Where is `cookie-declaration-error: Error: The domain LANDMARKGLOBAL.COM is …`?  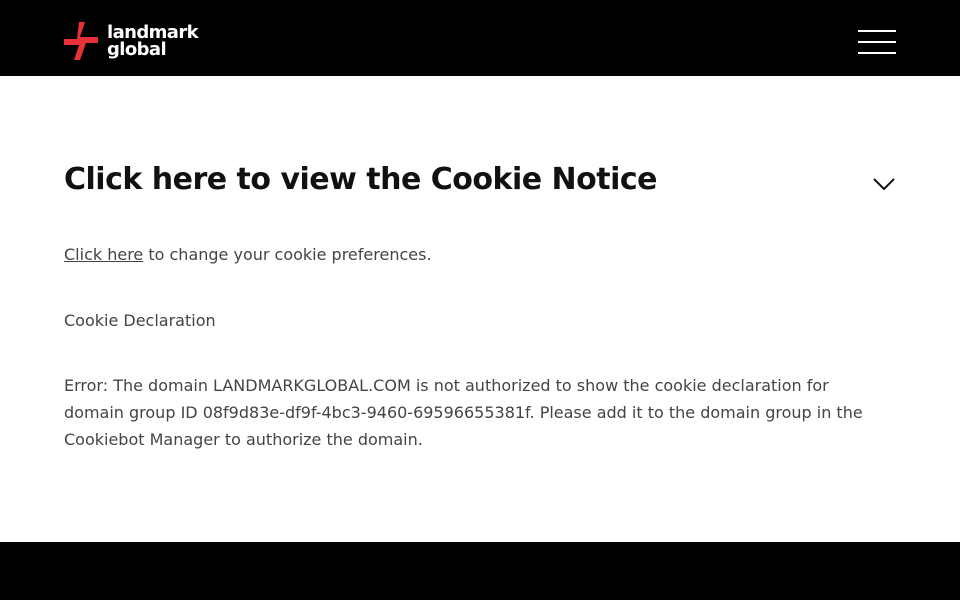
cookie-declaration-error: Error: The domain LANDMARKGLOBAL.COM is … is located at coordinates (463, 412).